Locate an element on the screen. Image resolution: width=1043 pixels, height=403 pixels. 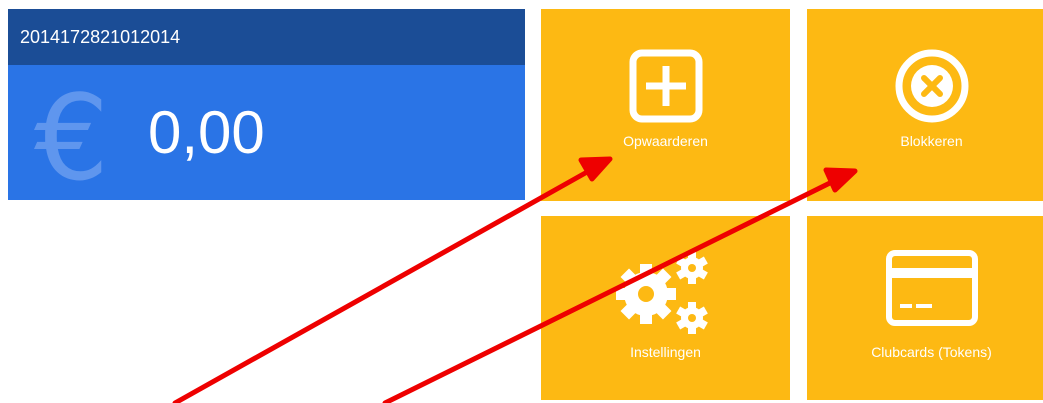
plus-square-icon is located at coordinates (666, 88).